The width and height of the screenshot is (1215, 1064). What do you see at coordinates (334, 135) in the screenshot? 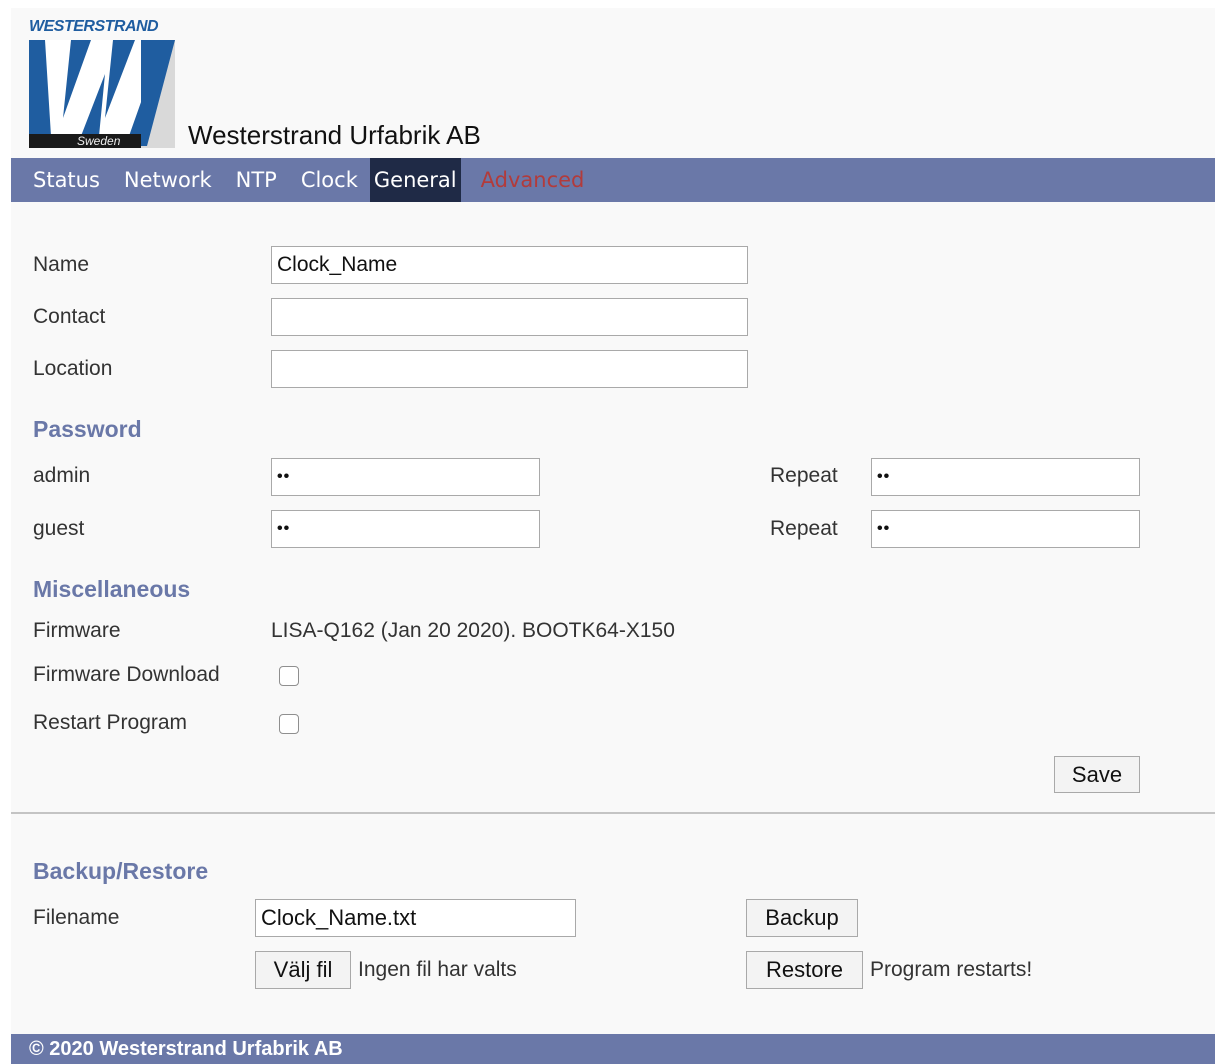
I see `company-title: Westerstrand Urfabrik AB` at bounding box center [334, 135].